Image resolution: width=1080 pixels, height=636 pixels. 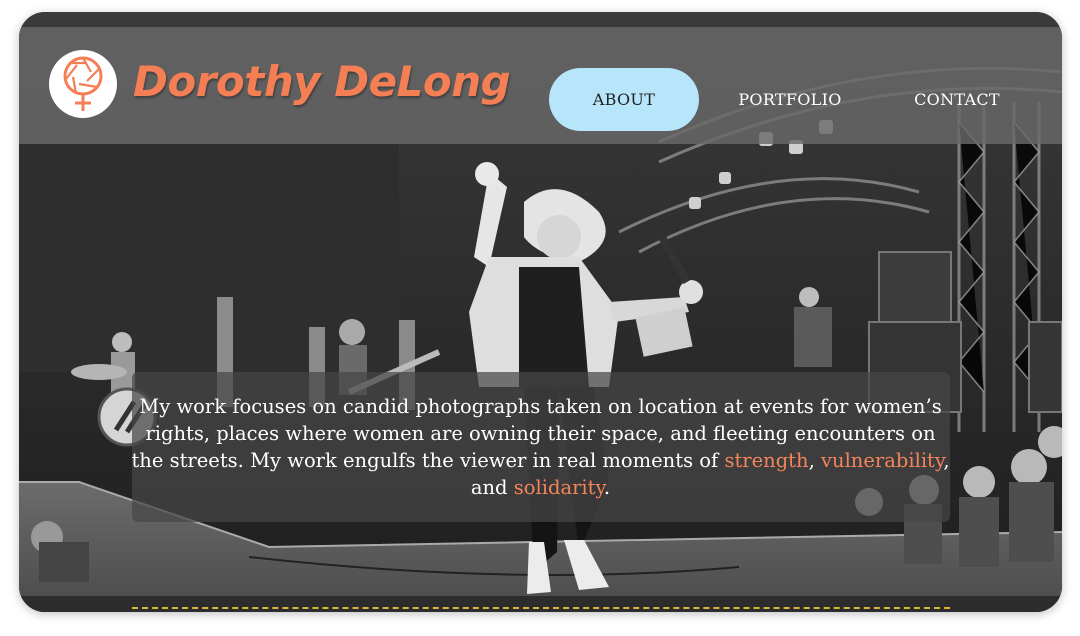 What do you see at coordinates (541, 608) in the screenshot?
I see `dashed-divider` at bounding box center [541, 608].